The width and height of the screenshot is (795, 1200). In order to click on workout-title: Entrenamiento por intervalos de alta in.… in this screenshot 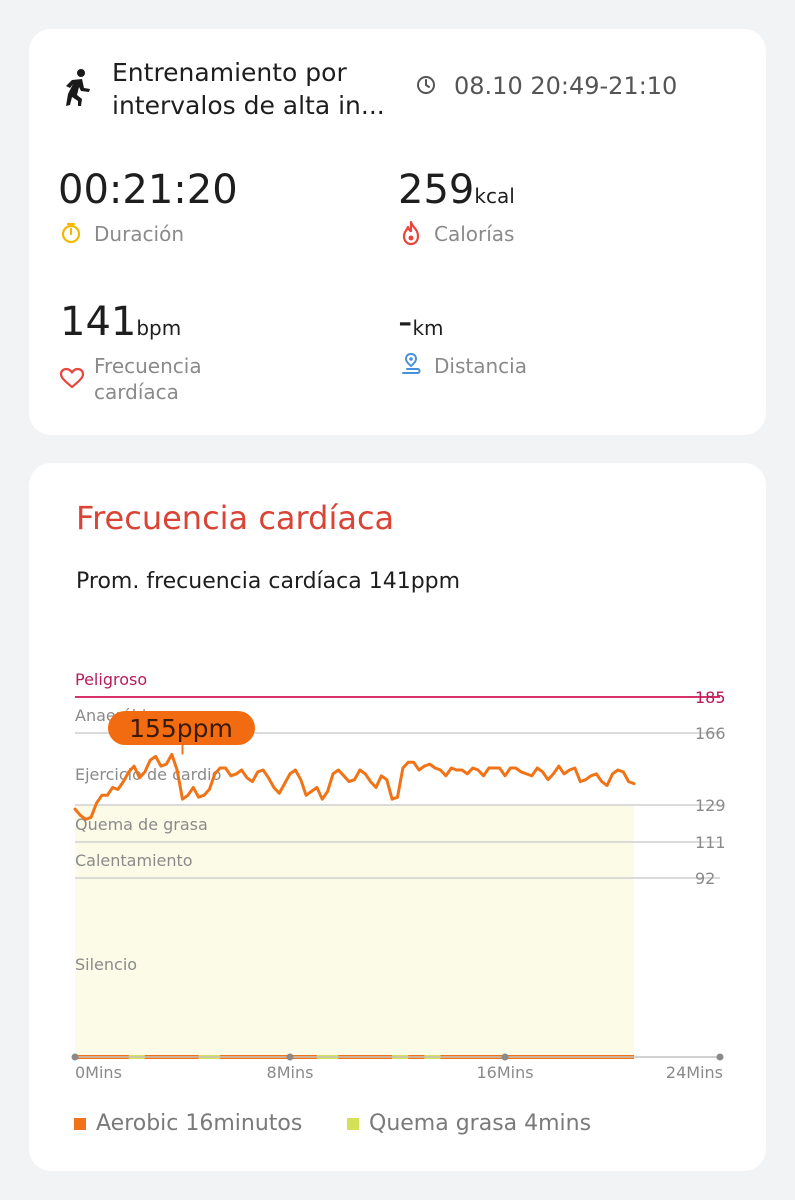, I will do `click(248, 89)`.